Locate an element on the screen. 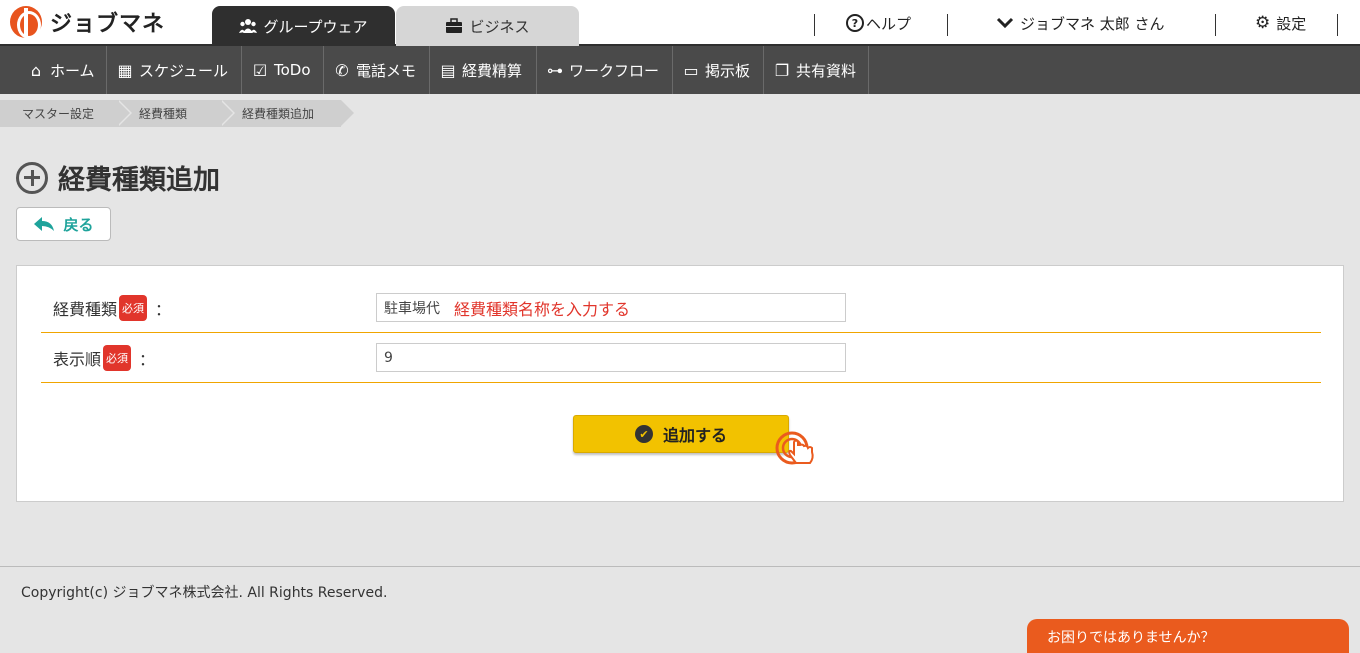  user-menu: ジョブマネ 太郎 さん is located at coordinates (1080, 23).